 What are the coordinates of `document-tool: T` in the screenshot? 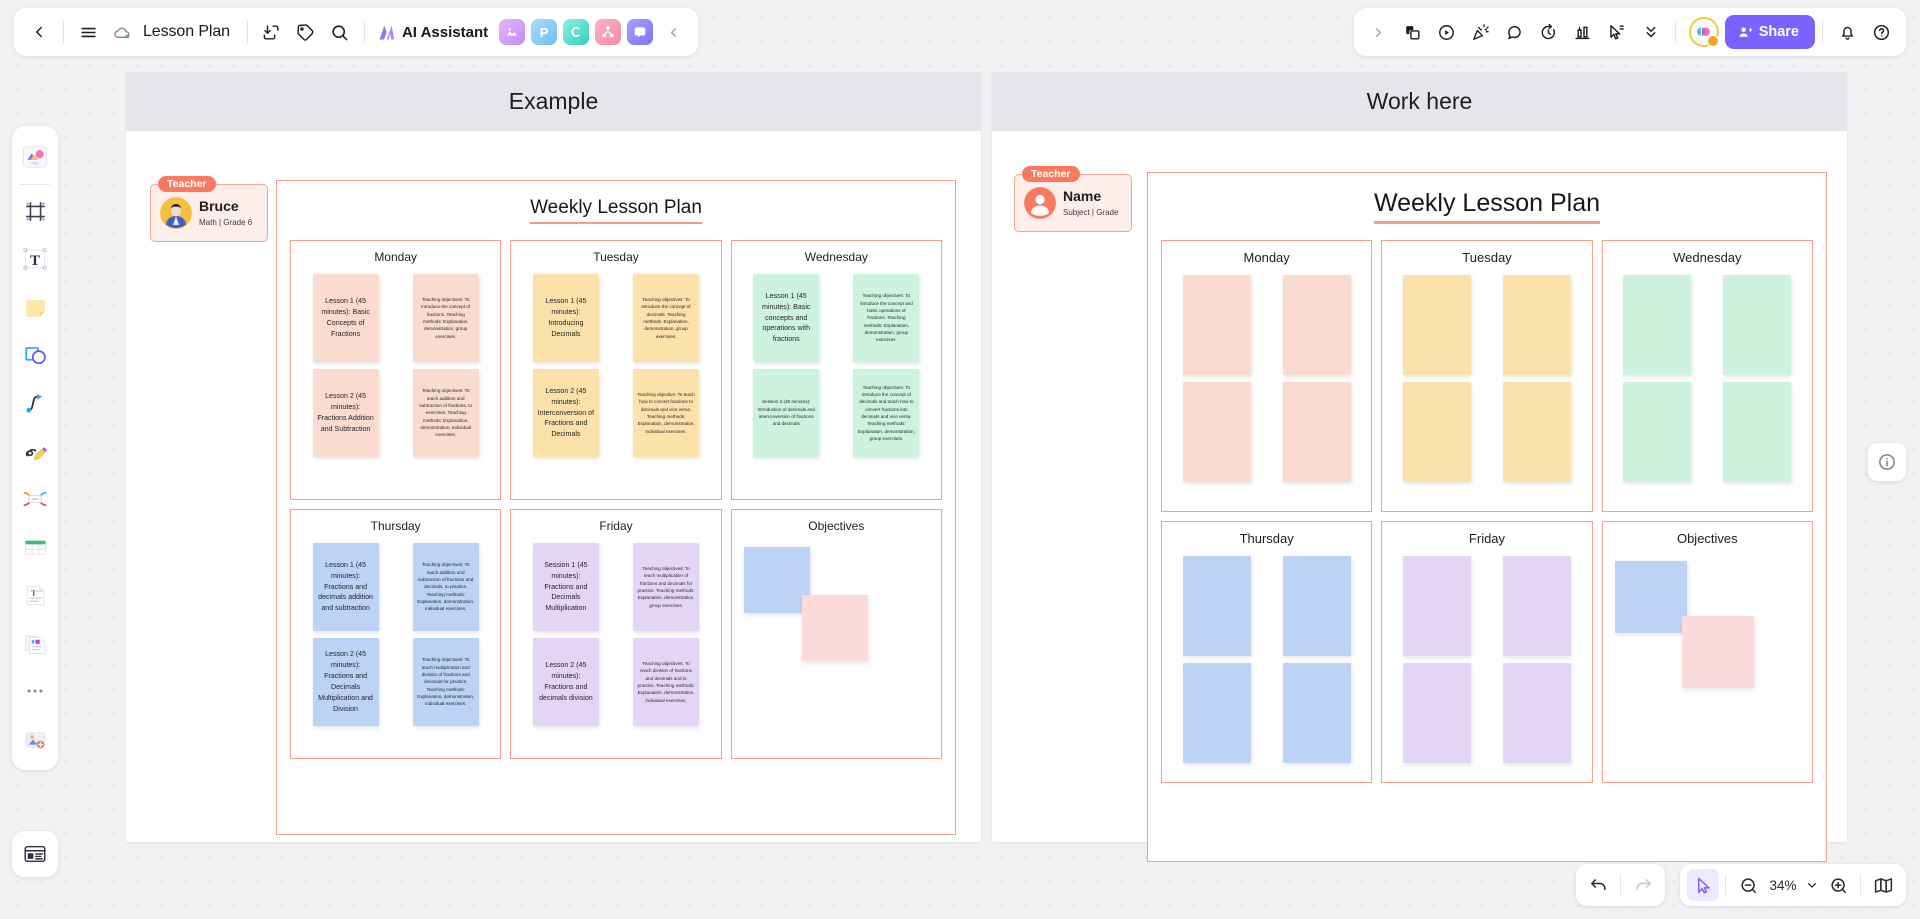 It's located at (35, 595).